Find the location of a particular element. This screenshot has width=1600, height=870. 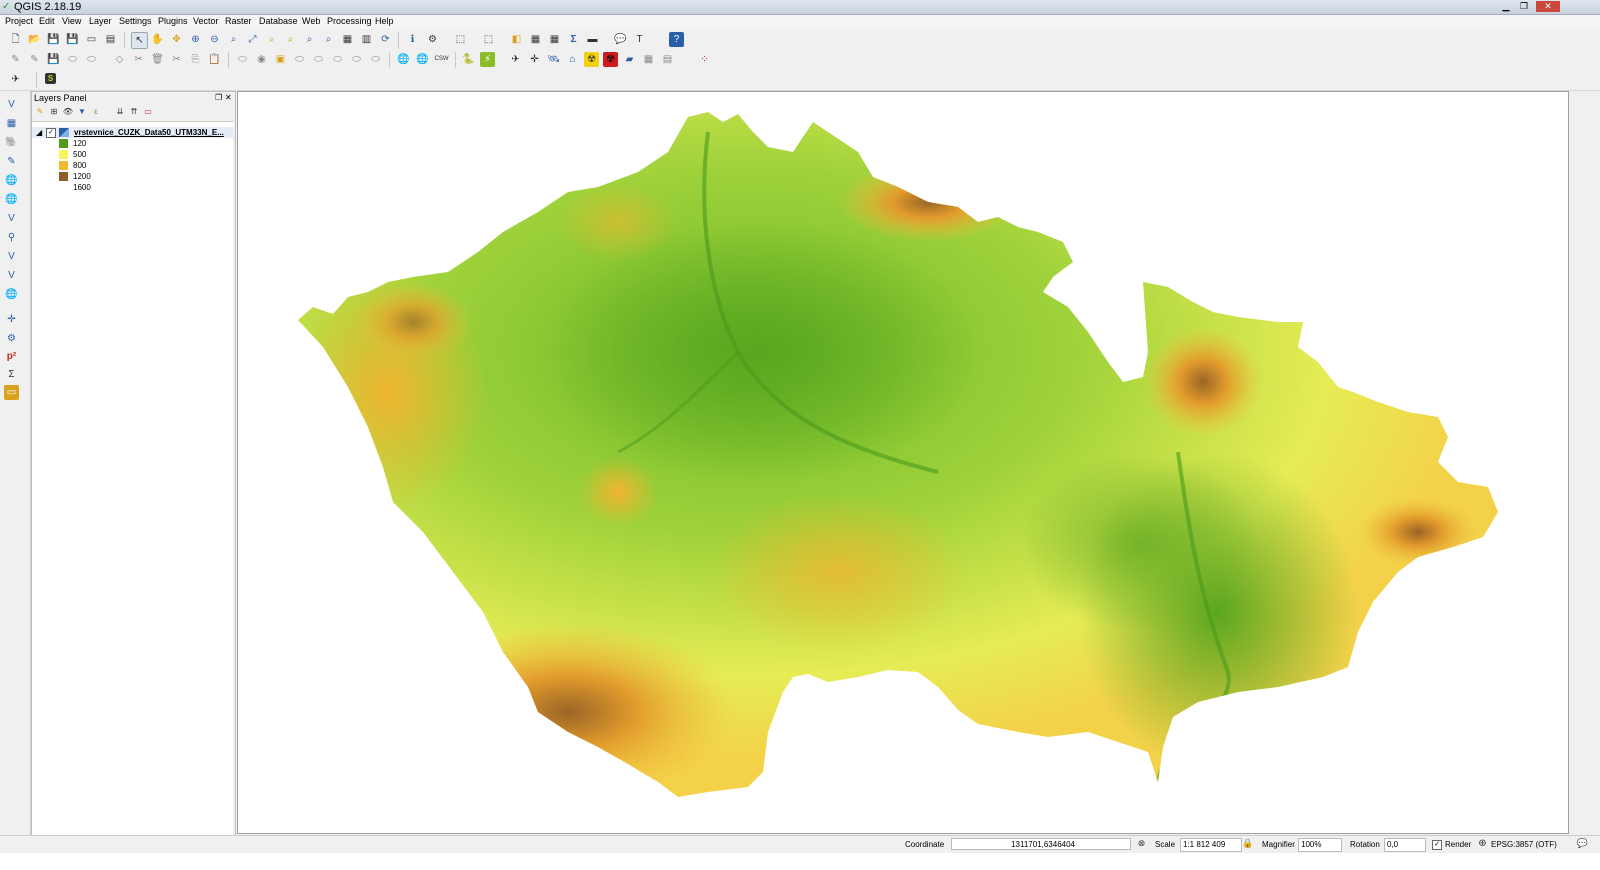

p2-plugin-icon: p² is located at coordinates (11, 356).